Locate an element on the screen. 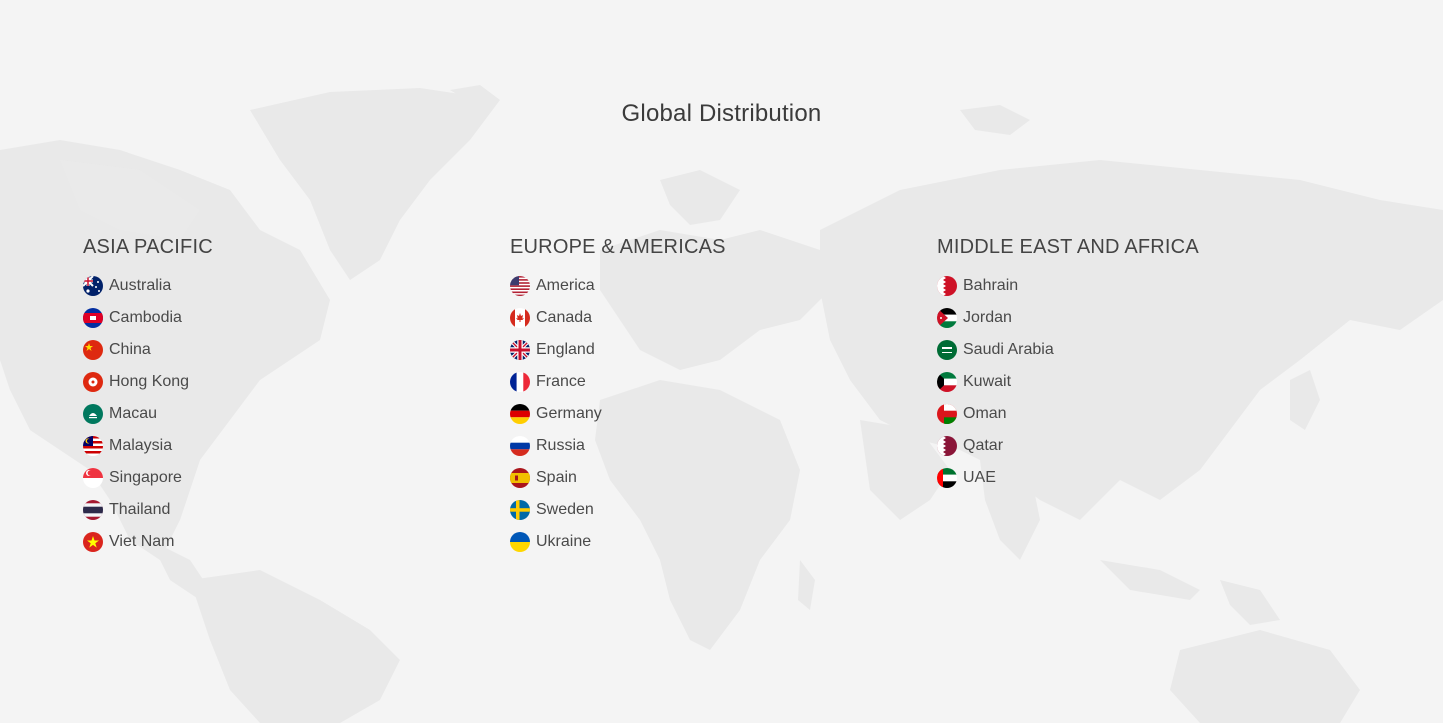 Image resolution: width=1443 pixels, height=723 pixels. country-list: Australia Cambodia China Hong Kong Macau is located at coordinates (148, 414).